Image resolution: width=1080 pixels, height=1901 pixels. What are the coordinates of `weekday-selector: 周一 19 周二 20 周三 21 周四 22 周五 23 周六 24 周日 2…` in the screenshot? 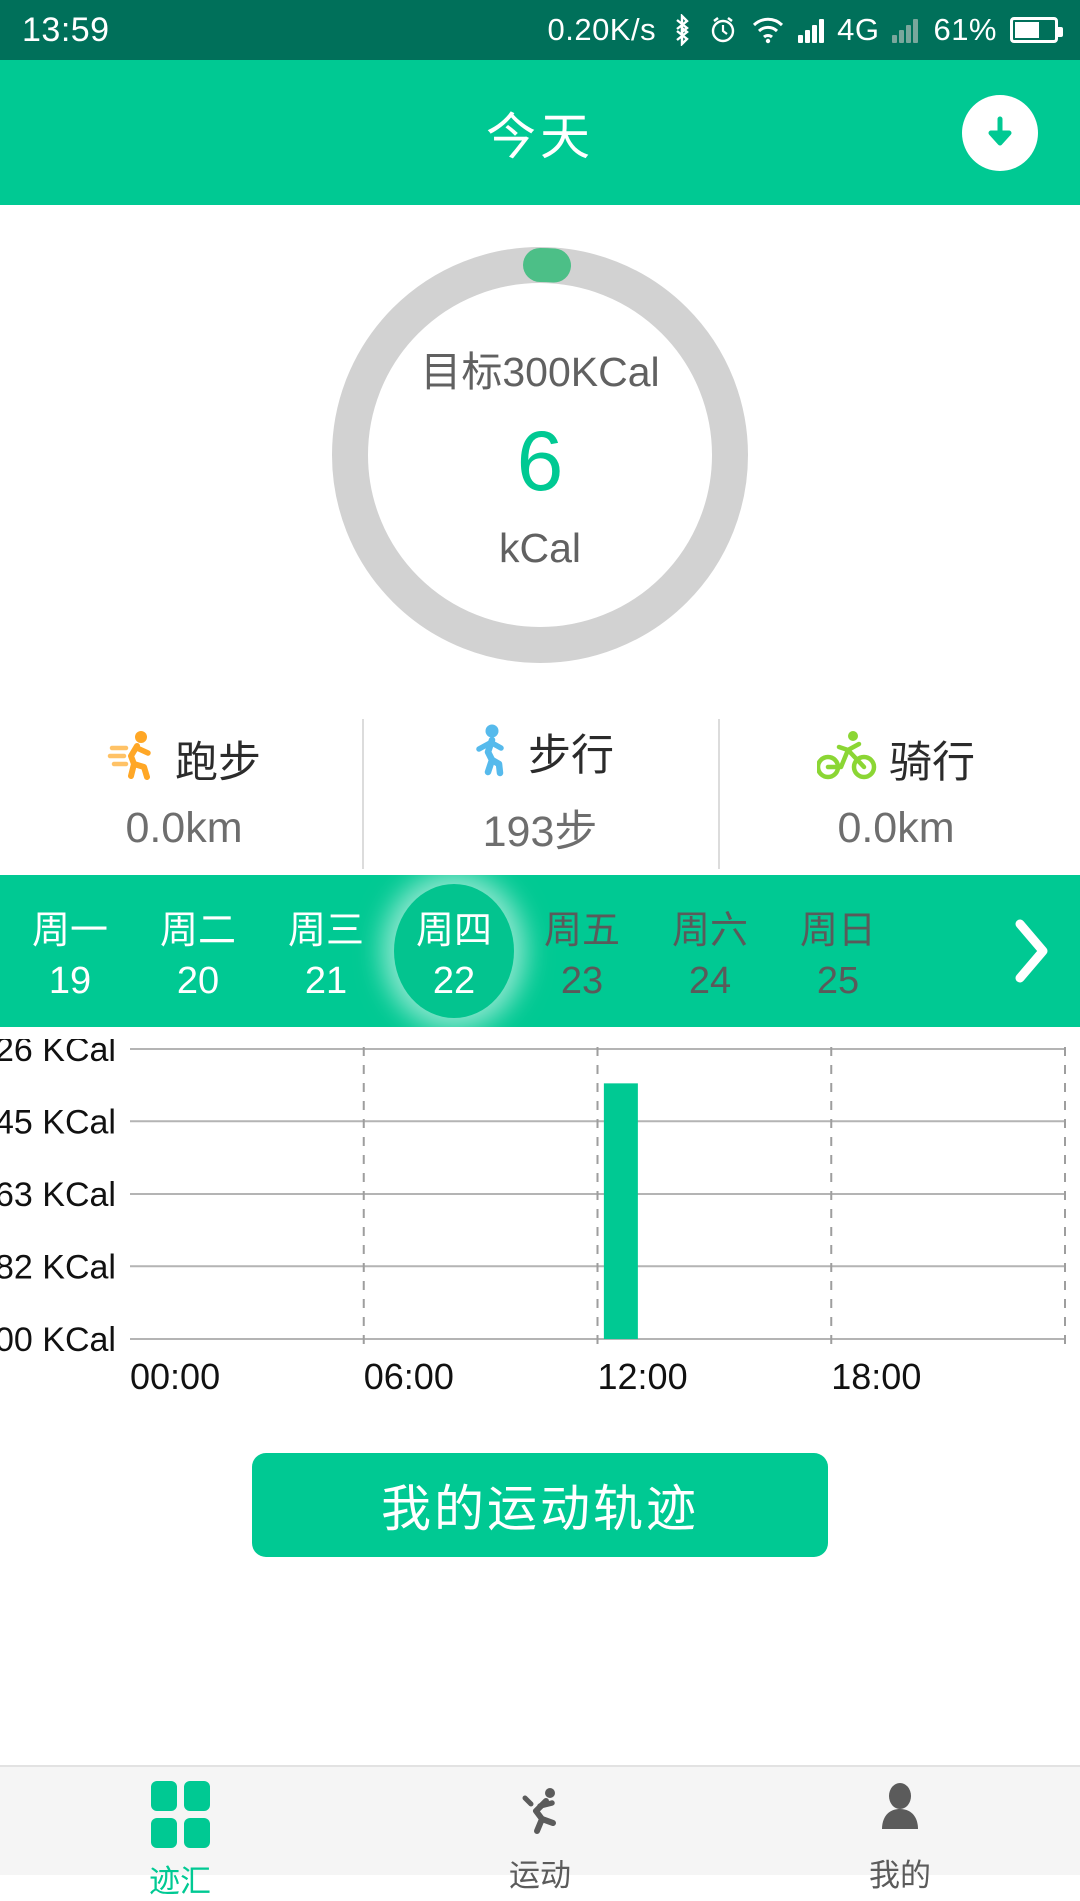 It's located at (540, 951).